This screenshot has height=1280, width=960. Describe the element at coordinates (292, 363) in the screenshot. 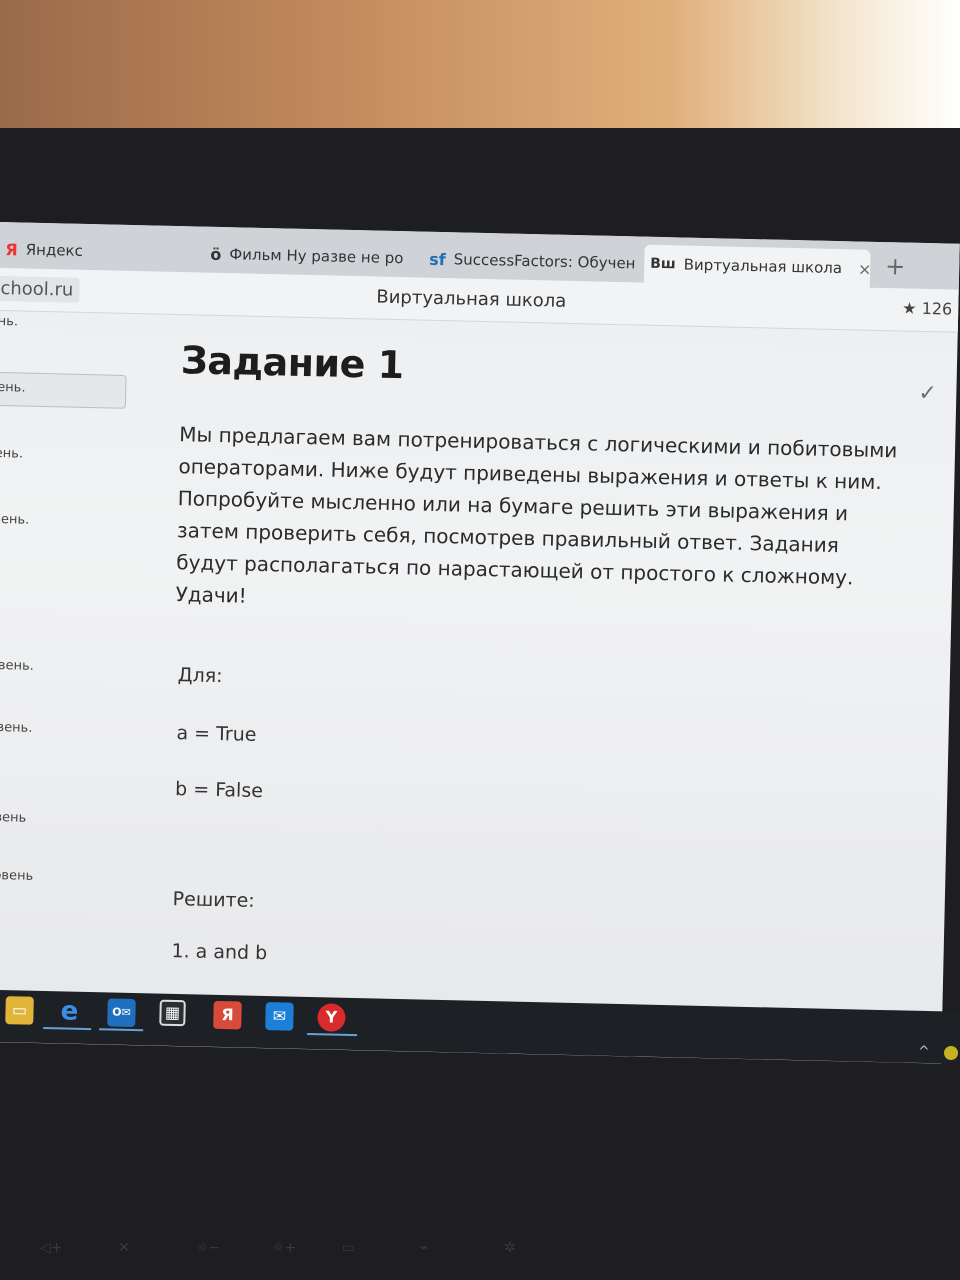

I see `task-title: Задание 1` at that location.